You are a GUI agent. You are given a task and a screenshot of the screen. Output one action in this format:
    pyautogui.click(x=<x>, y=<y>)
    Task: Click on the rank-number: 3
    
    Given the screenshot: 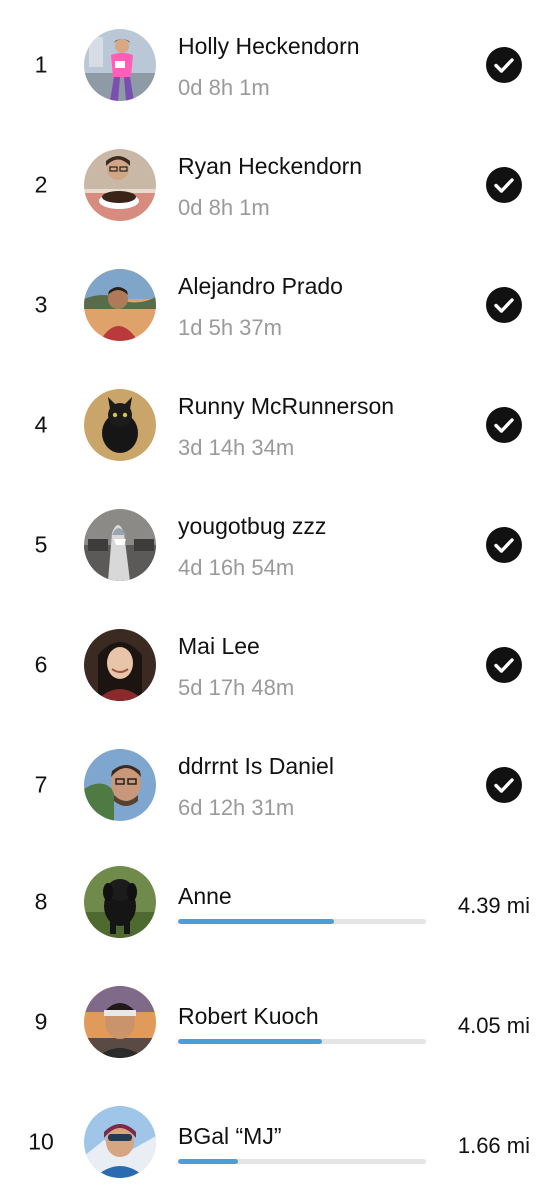 What is the action you would take?
    pyautogui.click(x=41, y=304)
    